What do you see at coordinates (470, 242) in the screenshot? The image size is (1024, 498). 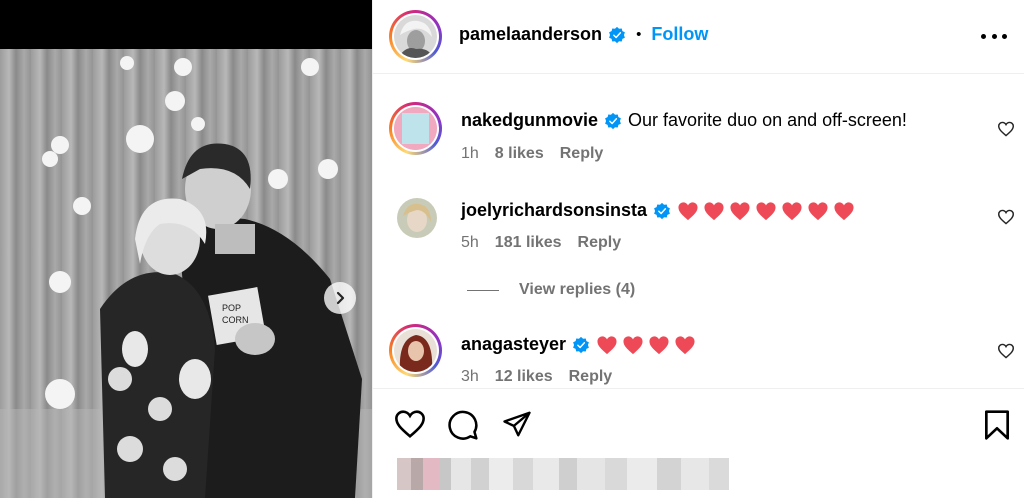 I see `comment-time: 5h` at bounding box center [470, 242].